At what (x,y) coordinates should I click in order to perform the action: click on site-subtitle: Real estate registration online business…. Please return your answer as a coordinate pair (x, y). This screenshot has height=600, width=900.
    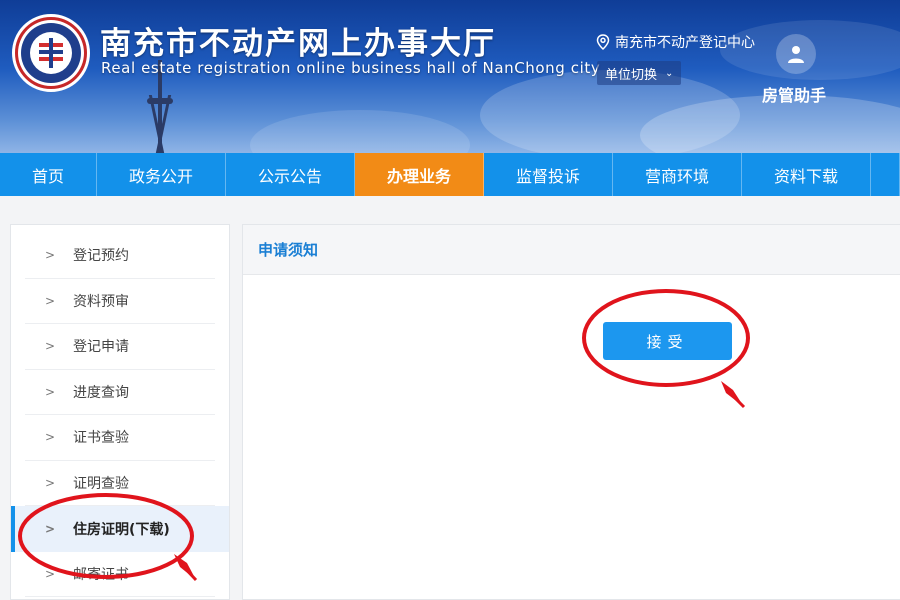
    Looking at the image, I should click on (351, 68).